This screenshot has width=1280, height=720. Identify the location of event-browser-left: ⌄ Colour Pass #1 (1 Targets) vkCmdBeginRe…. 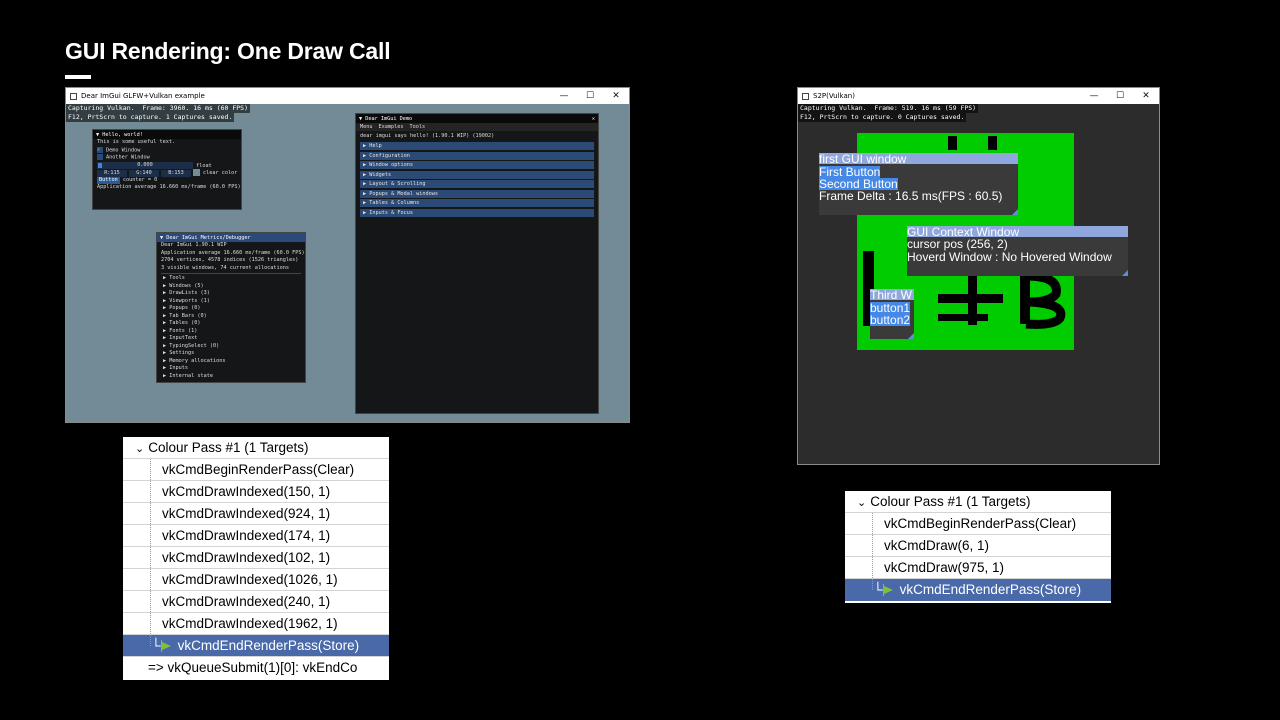
(256, 558).